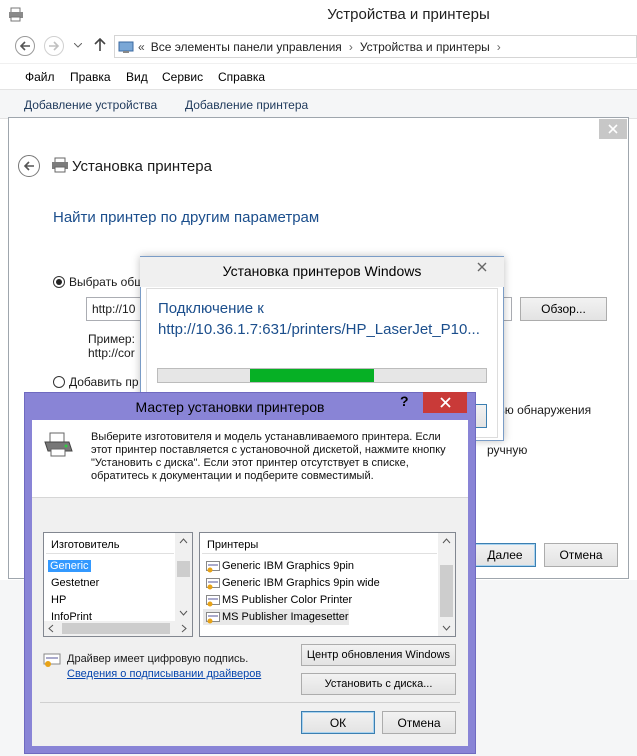 The image size is (637, 756). Describe the element at coordinates (164, 674) in the screenshot. I see `driver-signing-link: Сведения о подписывании драйверов` at that location.